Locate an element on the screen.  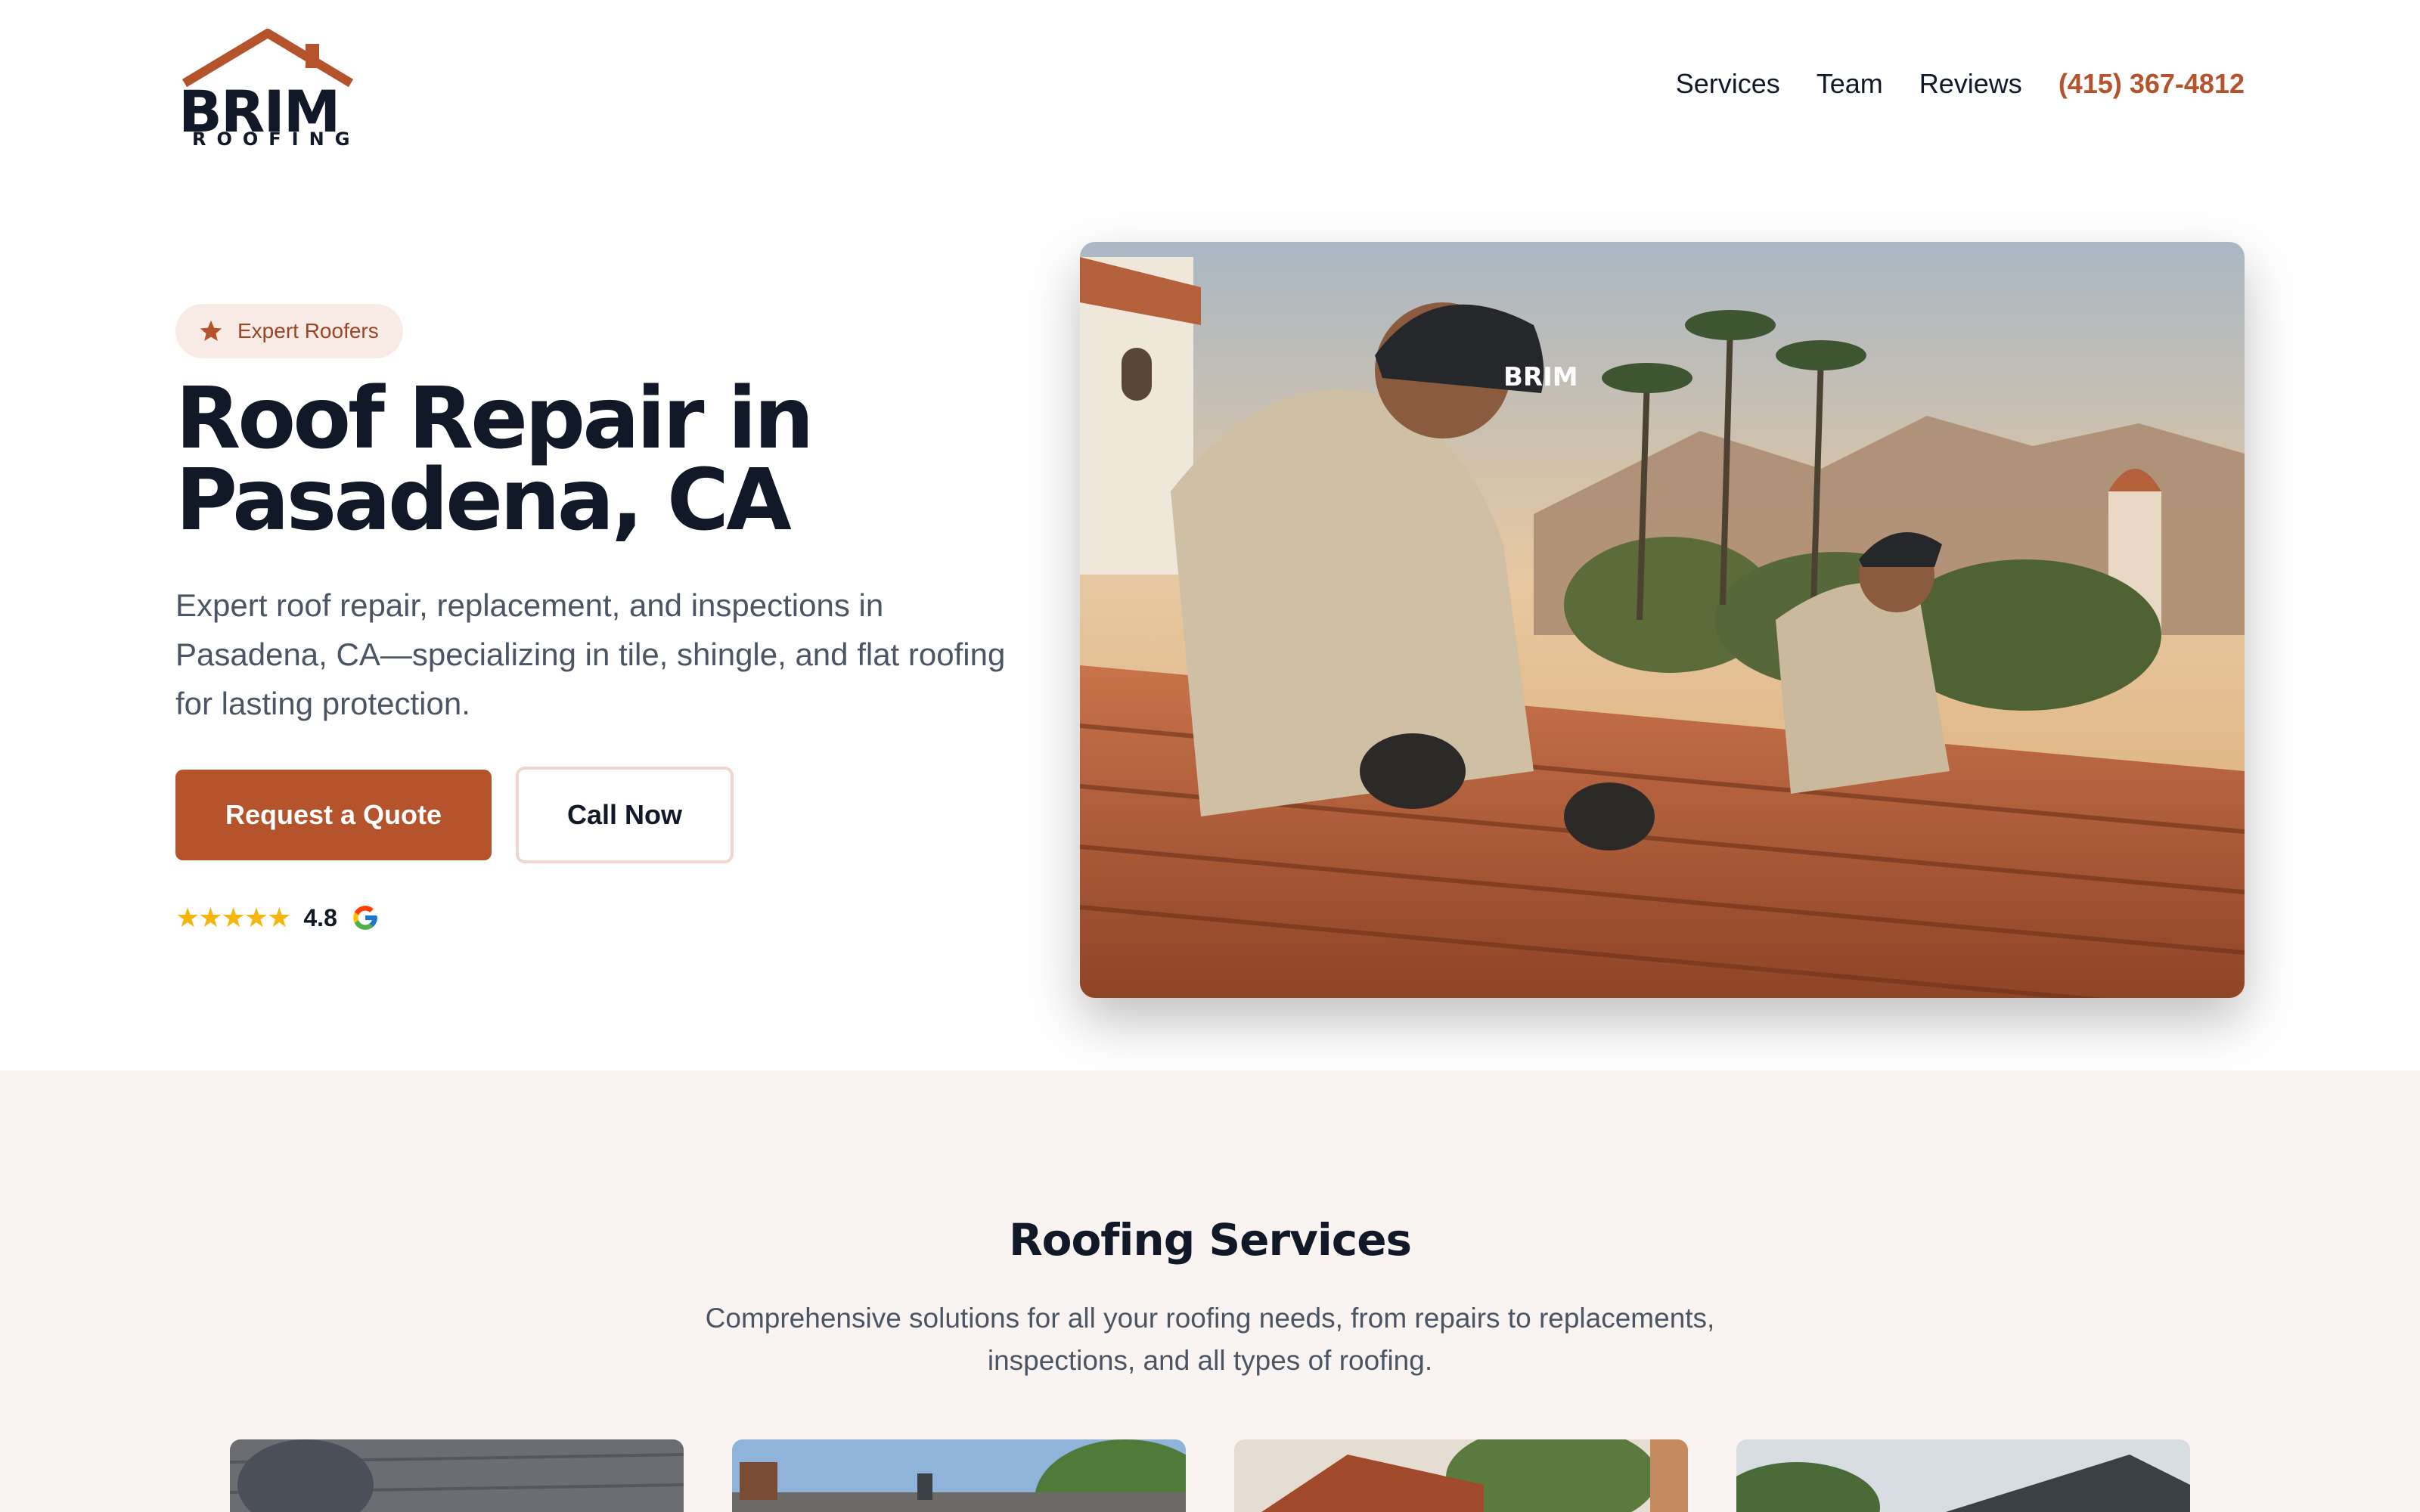
shingle-roof-photo is located at coordinates (457, 1475).